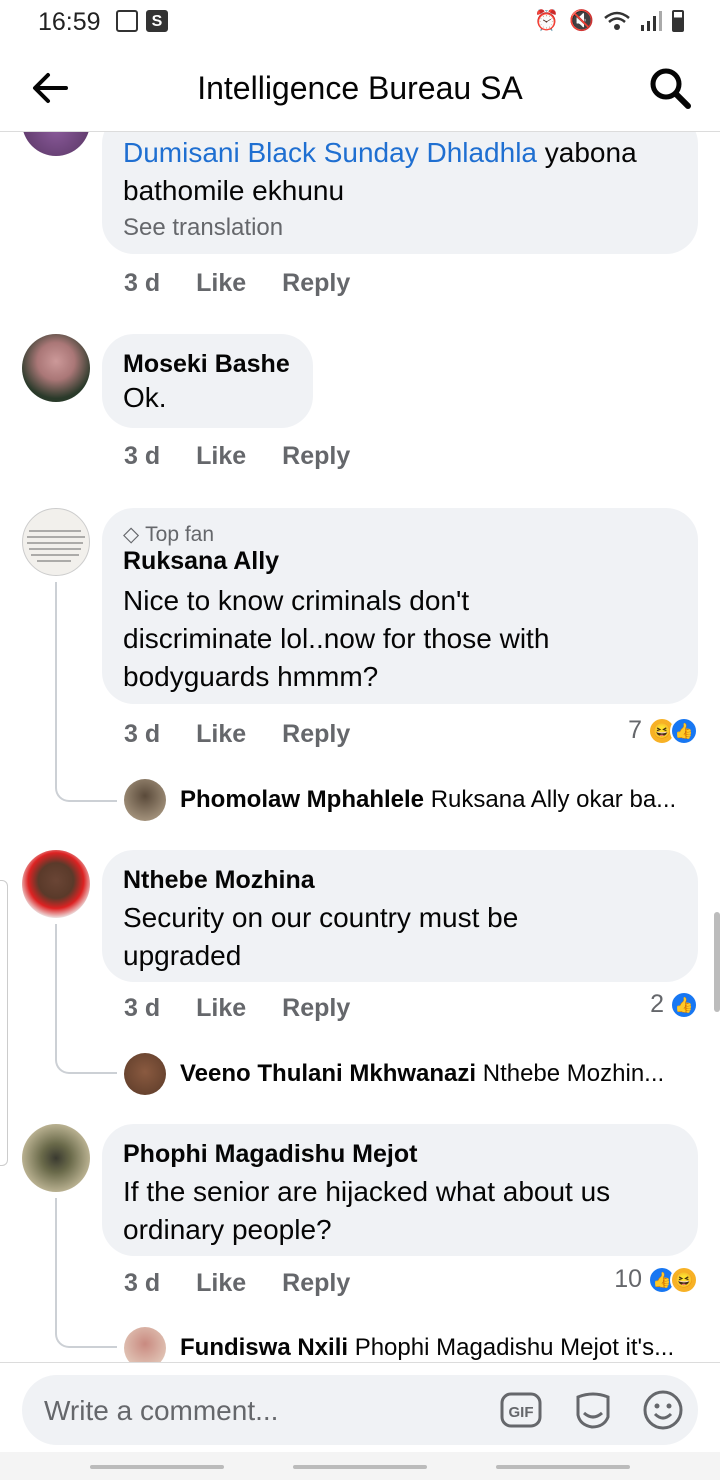  I want to click on comment-bubble: Moseki Bashe Ok., so click(207, 381).